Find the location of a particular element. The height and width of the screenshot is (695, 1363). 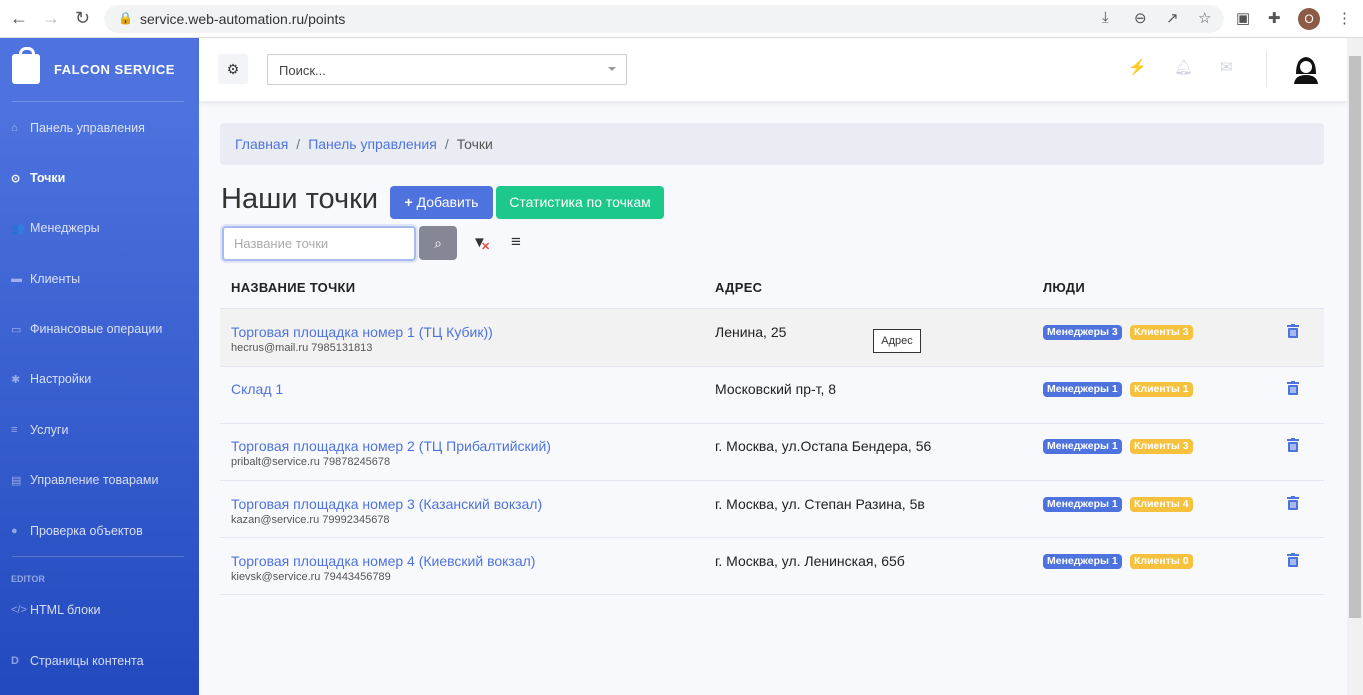

sidebar-item-label: Проверка объектов is located at coordinates (86, 531).